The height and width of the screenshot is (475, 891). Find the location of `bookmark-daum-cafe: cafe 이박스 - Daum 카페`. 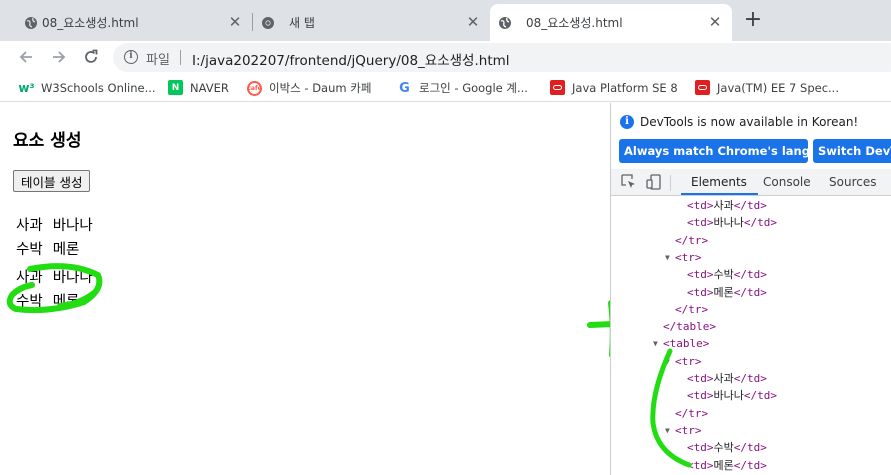

bookmark-daum-cafe: cafe 이박스 - Daum 카페 is located at coordinates (309, 88).